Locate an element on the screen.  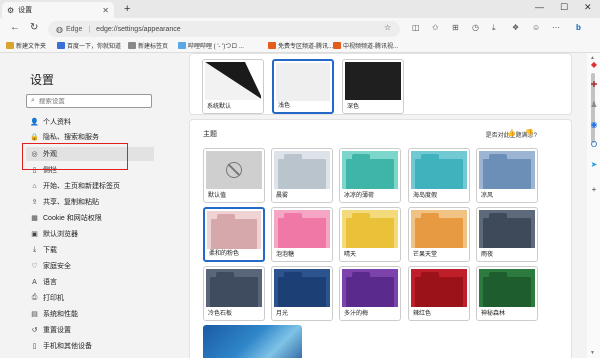
bing-copilot-icon: b is located at coordinates (578, 27).